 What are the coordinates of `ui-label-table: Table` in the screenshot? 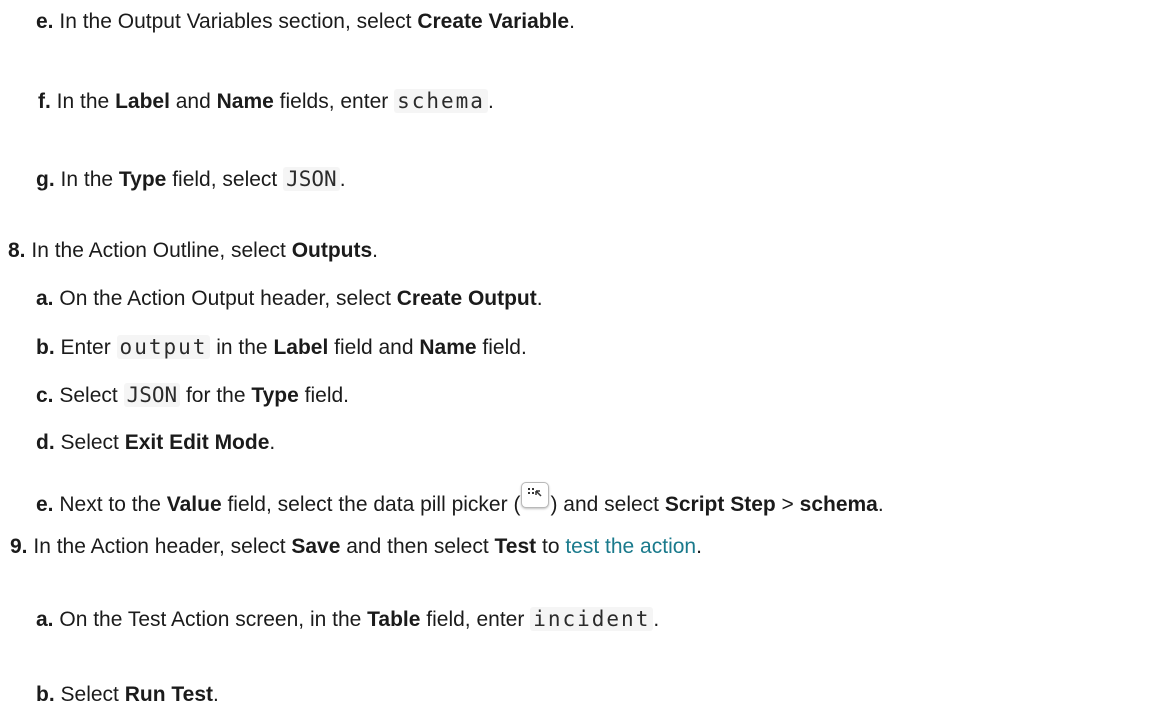 It's located at (394, 619).